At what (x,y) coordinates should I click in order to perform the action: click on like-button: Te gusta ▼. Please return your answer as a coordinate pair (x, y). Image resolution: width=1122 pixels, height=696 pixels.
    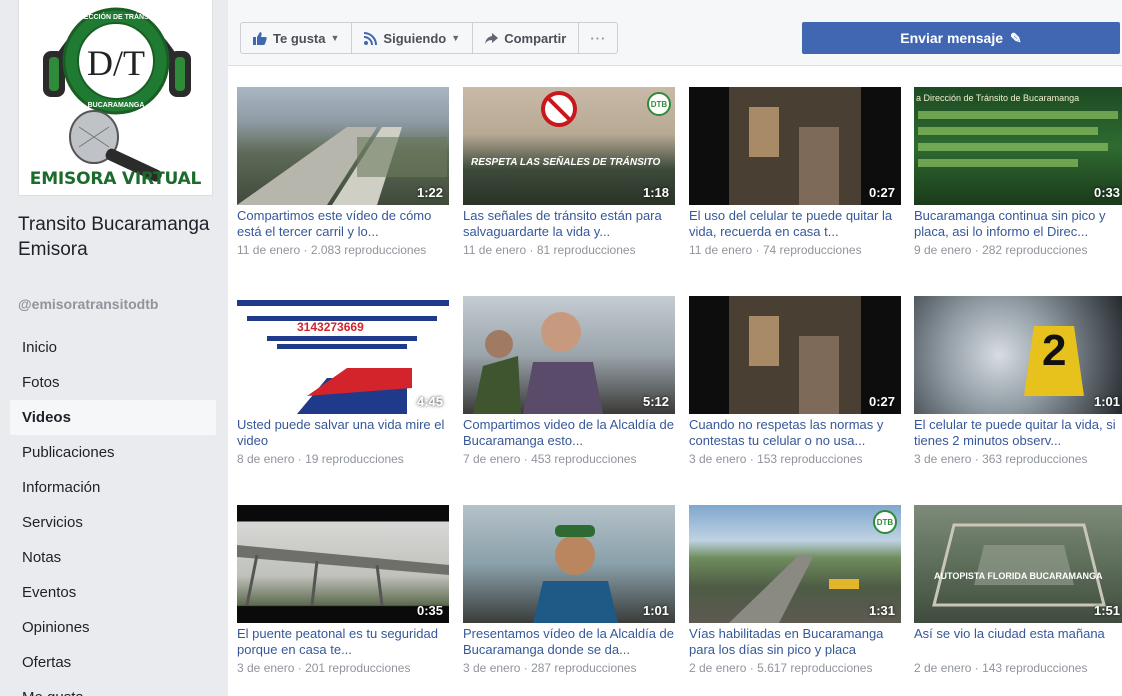
    Looking at the image, I should click on (297, 38).